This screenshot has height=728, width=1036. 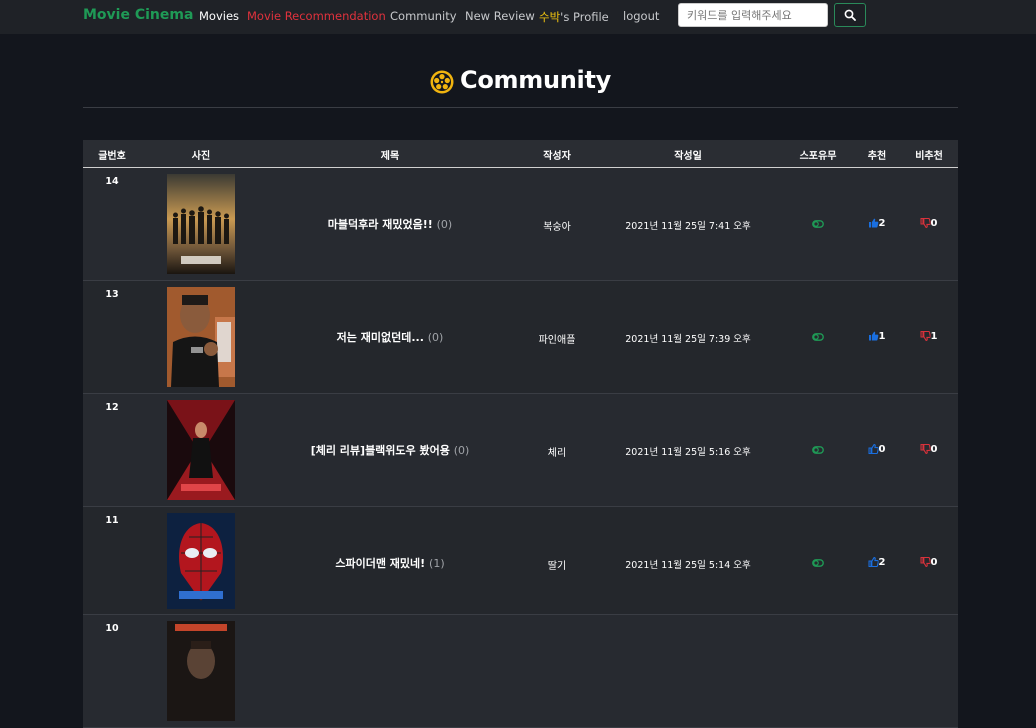 What do you see at coordinates (557, 156) in the screenshot?
I see `col-header-author: 작성자` at bounding box center [557, 156].